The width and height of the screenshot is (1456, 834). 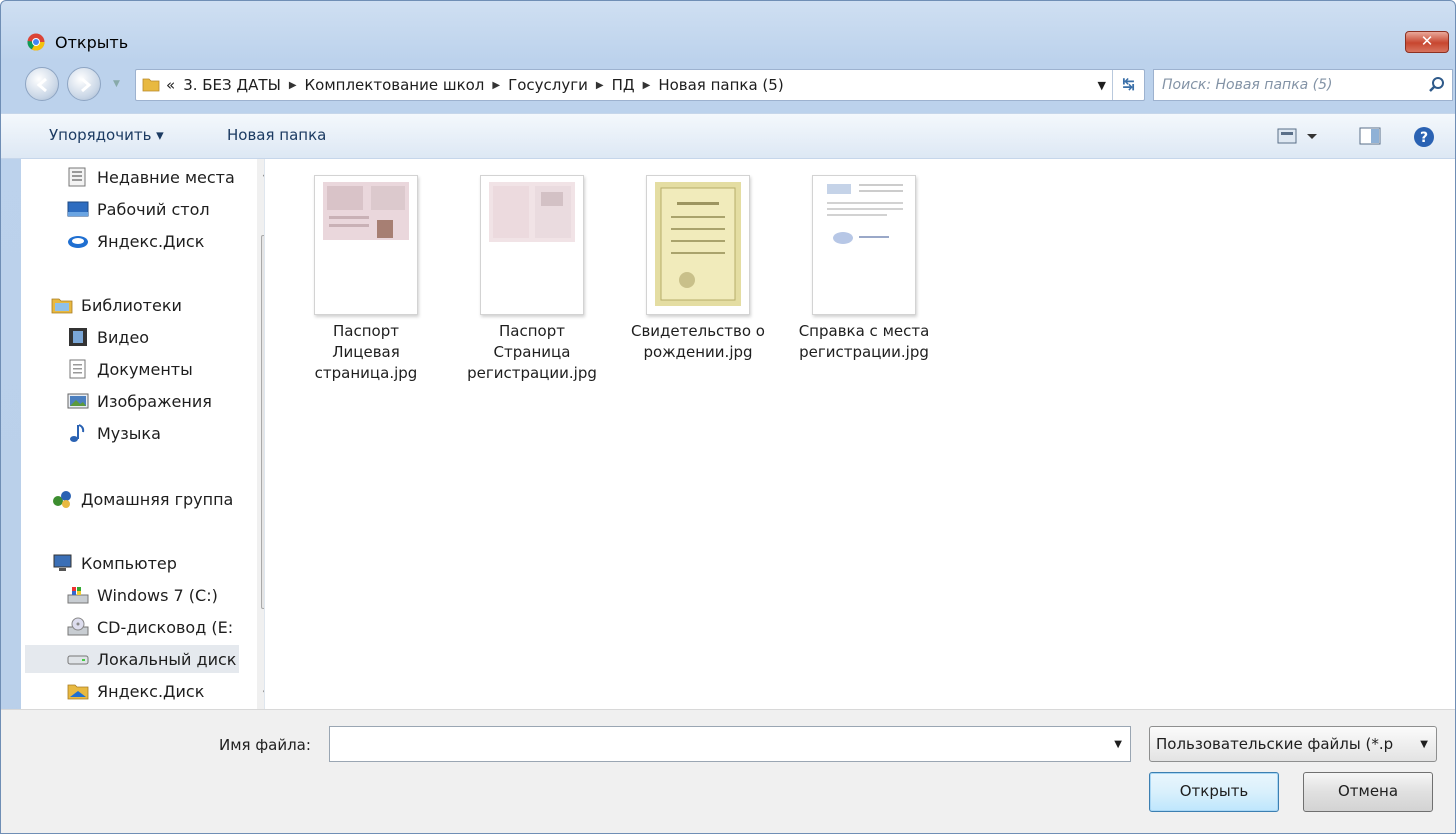 What do you see at coordinates (548, 85) in the screenshot?
I see `breadcrumb-item: Госуслуги` at bounding box center [548, 85].